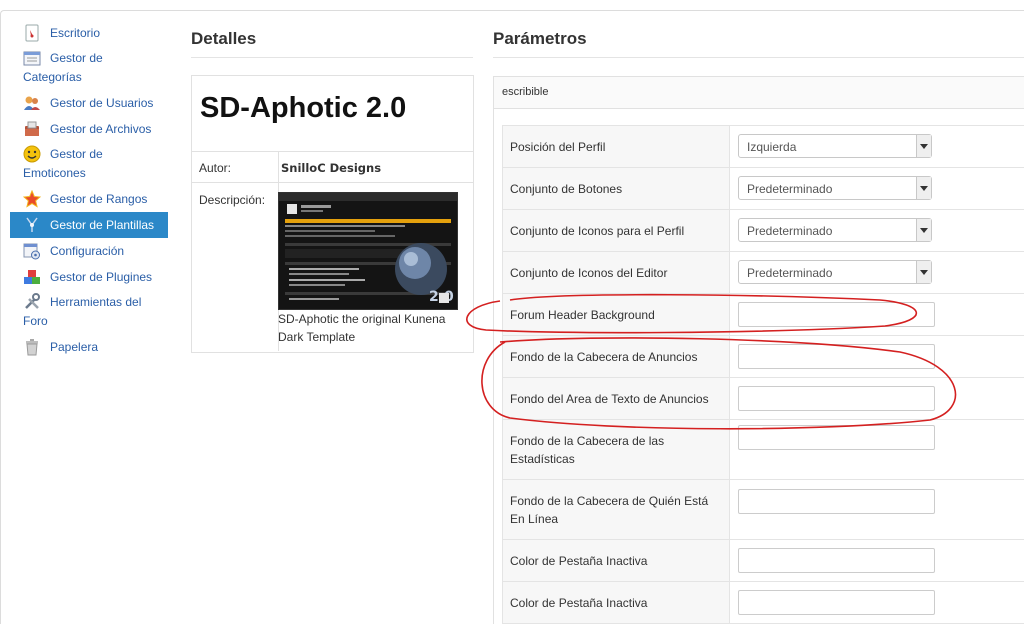 This screenshot has width=1024, height=624. What do you see at coordinates (609, 399) in the screenshot?
I see `param-label: Fondo del Area de Texto de Anuncios` at bounding box center [609, 399].